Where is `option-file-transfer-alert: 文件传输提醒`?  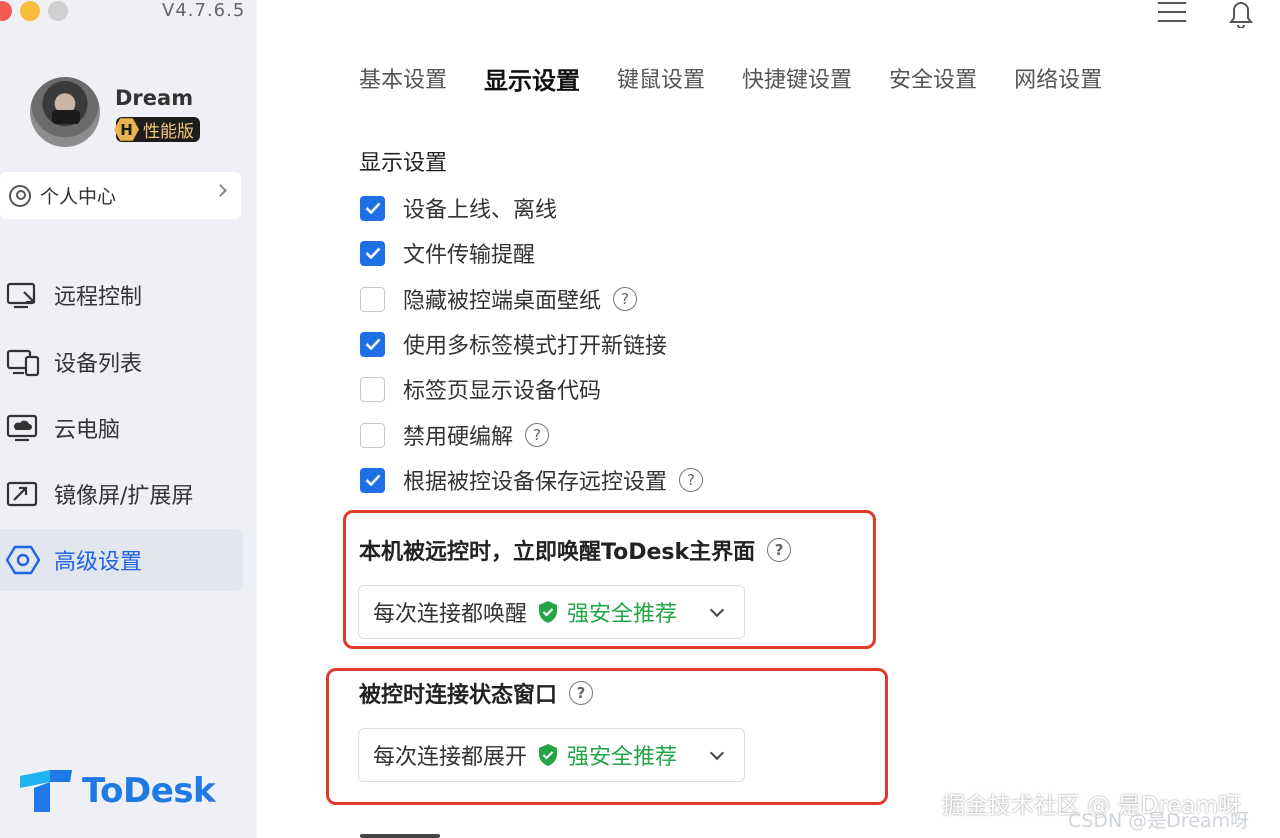
option-file-transfer-alert: 文件传输提醒 is located at coordinates (447, 253).